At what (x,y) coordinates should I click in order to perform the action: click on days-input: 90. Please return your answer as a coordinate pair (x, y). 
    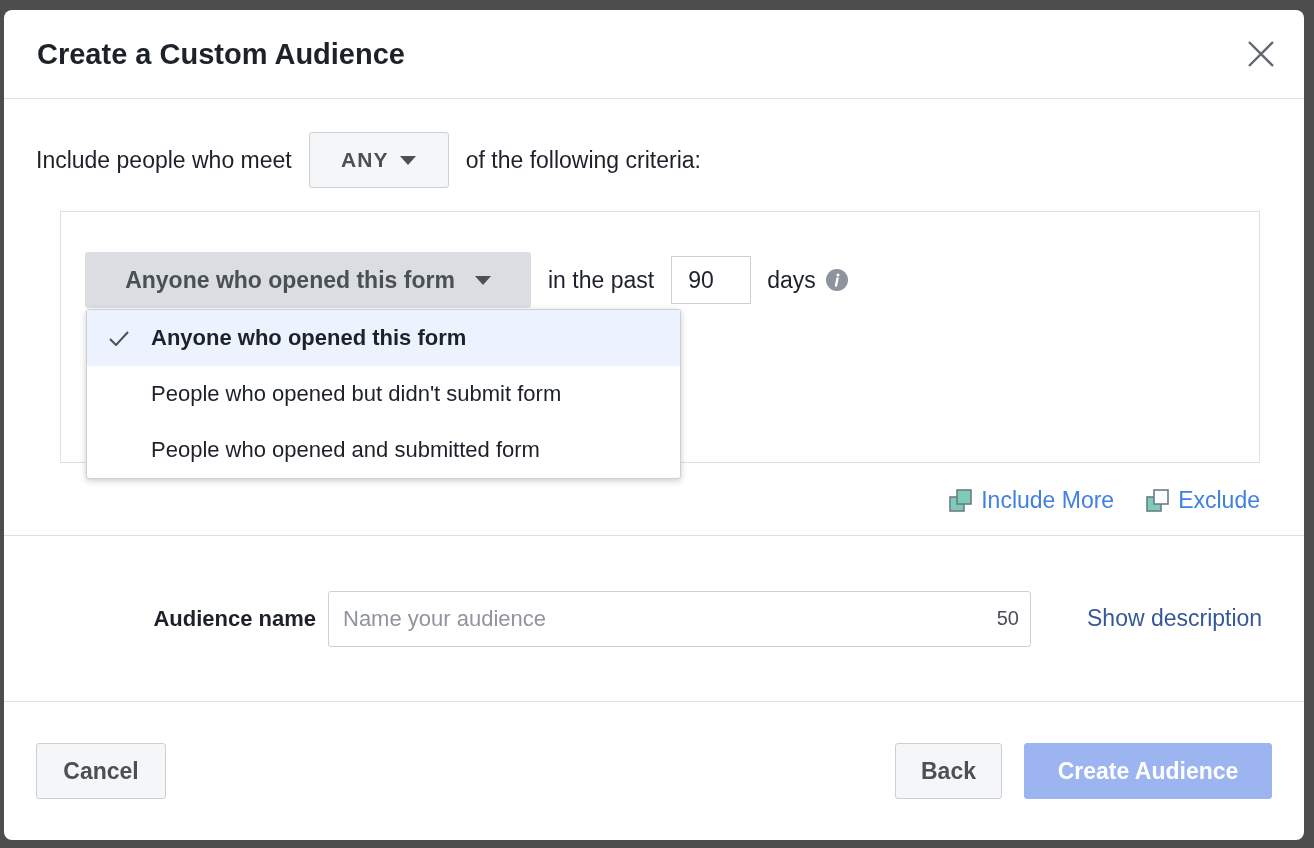
    Looking at the image, I should click on (711, 280).